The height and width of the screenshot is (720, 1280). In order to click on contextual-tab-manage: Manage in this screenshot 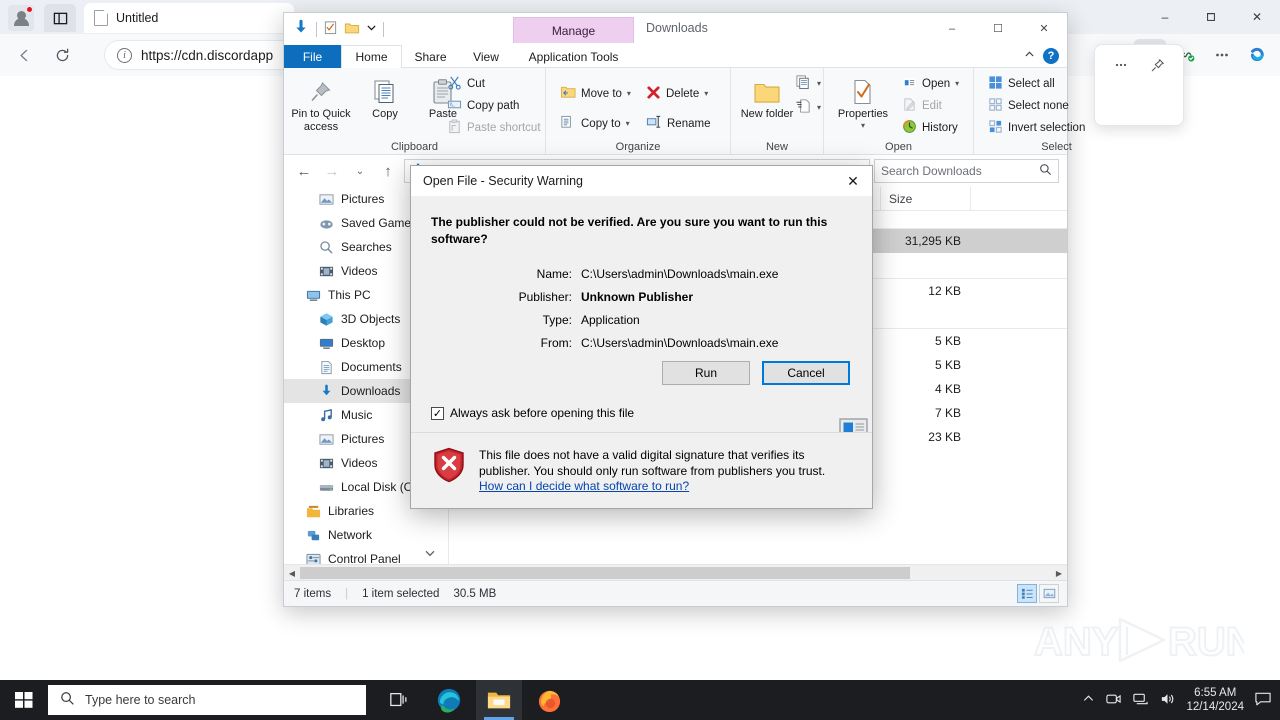, I will do `click(573, 30)`.